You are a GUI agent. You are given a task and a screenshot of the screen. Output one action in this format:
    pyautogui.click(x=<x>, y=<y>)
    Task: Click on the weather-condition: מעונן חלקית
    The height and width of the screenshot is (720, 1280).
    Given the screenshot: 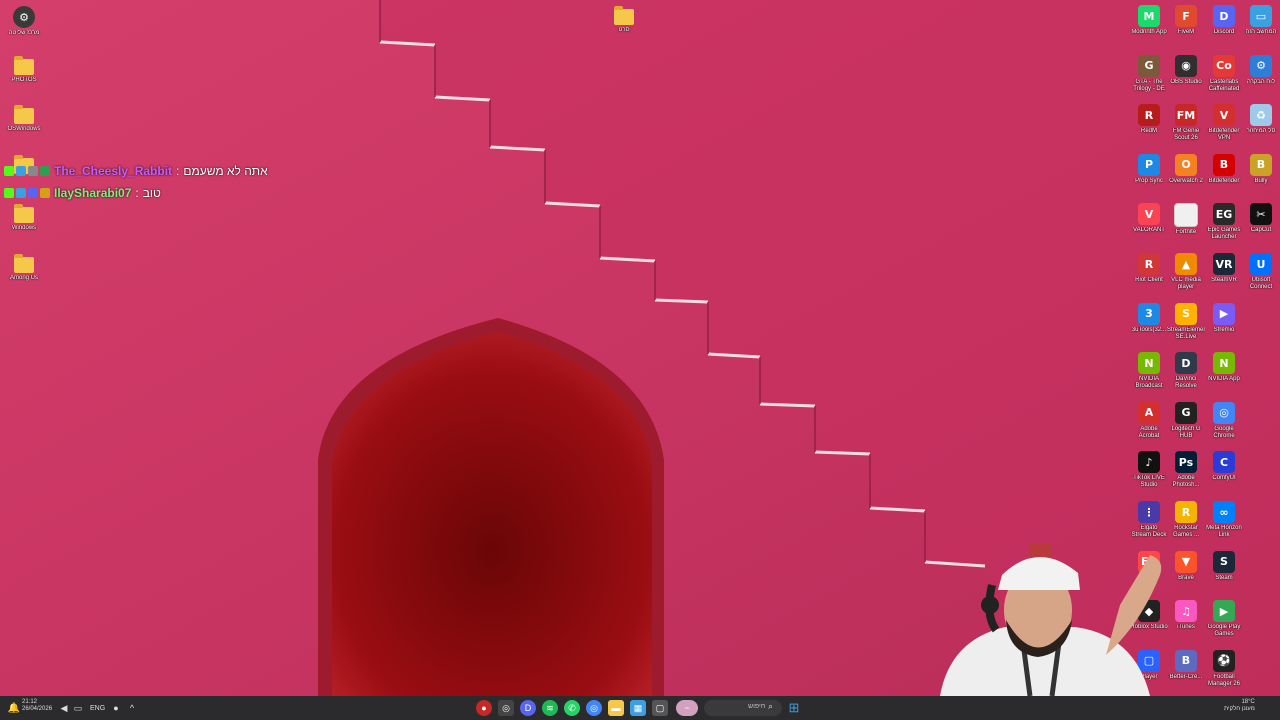 What is the action you would take?
    pyautogui.click(x=1239, y=709)
    